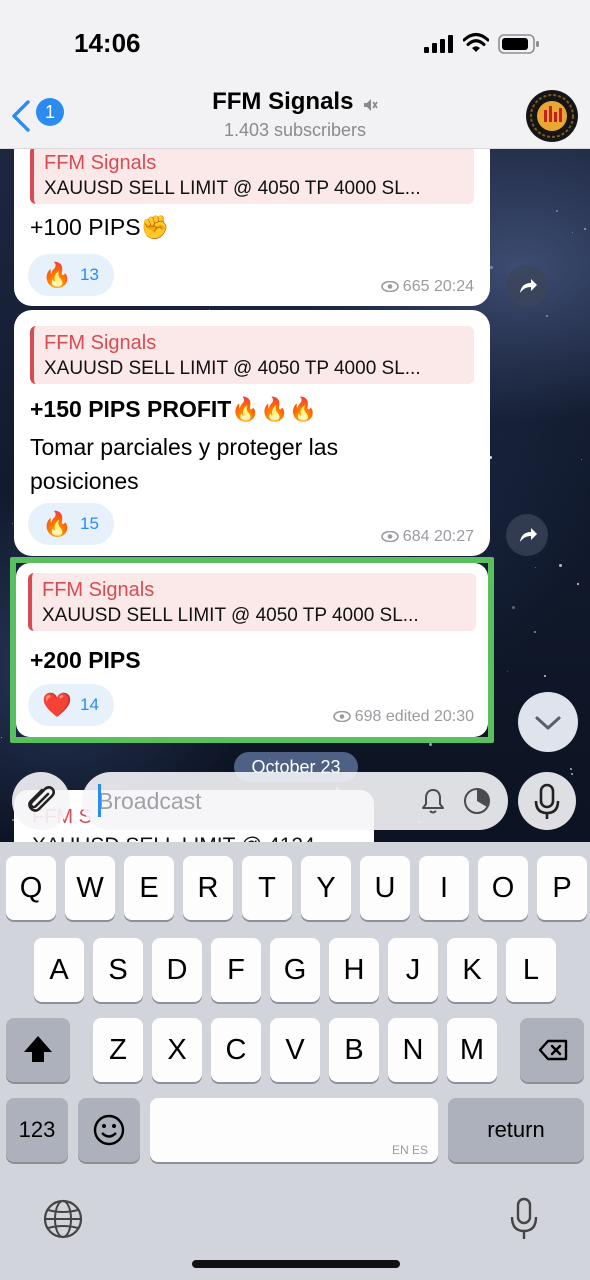 The width and height of the screenshot is (590, 1280). Describe the element at coordinates (267, 888) in the screenshot. I see `key-t: T` at that location.